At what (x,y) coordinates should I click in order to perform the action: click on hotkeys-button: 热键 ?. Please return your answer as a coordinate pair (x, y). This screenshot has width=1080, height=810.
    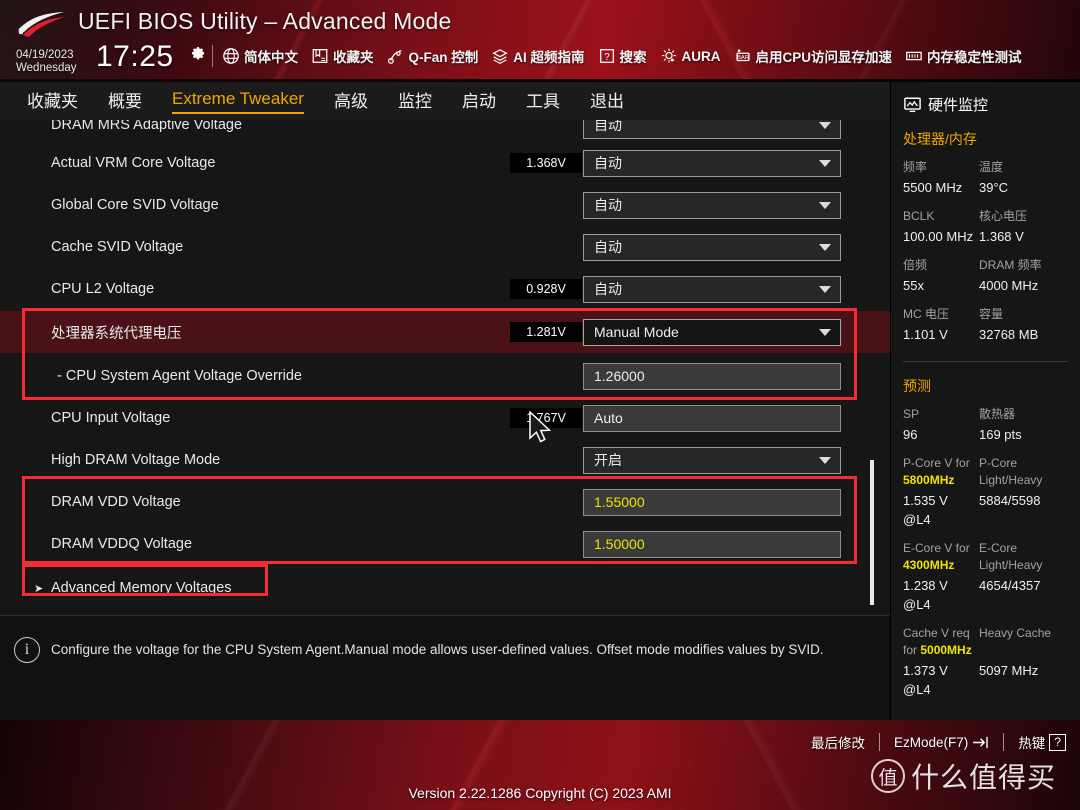
    Looking at the image, I should click on (1042, 742).